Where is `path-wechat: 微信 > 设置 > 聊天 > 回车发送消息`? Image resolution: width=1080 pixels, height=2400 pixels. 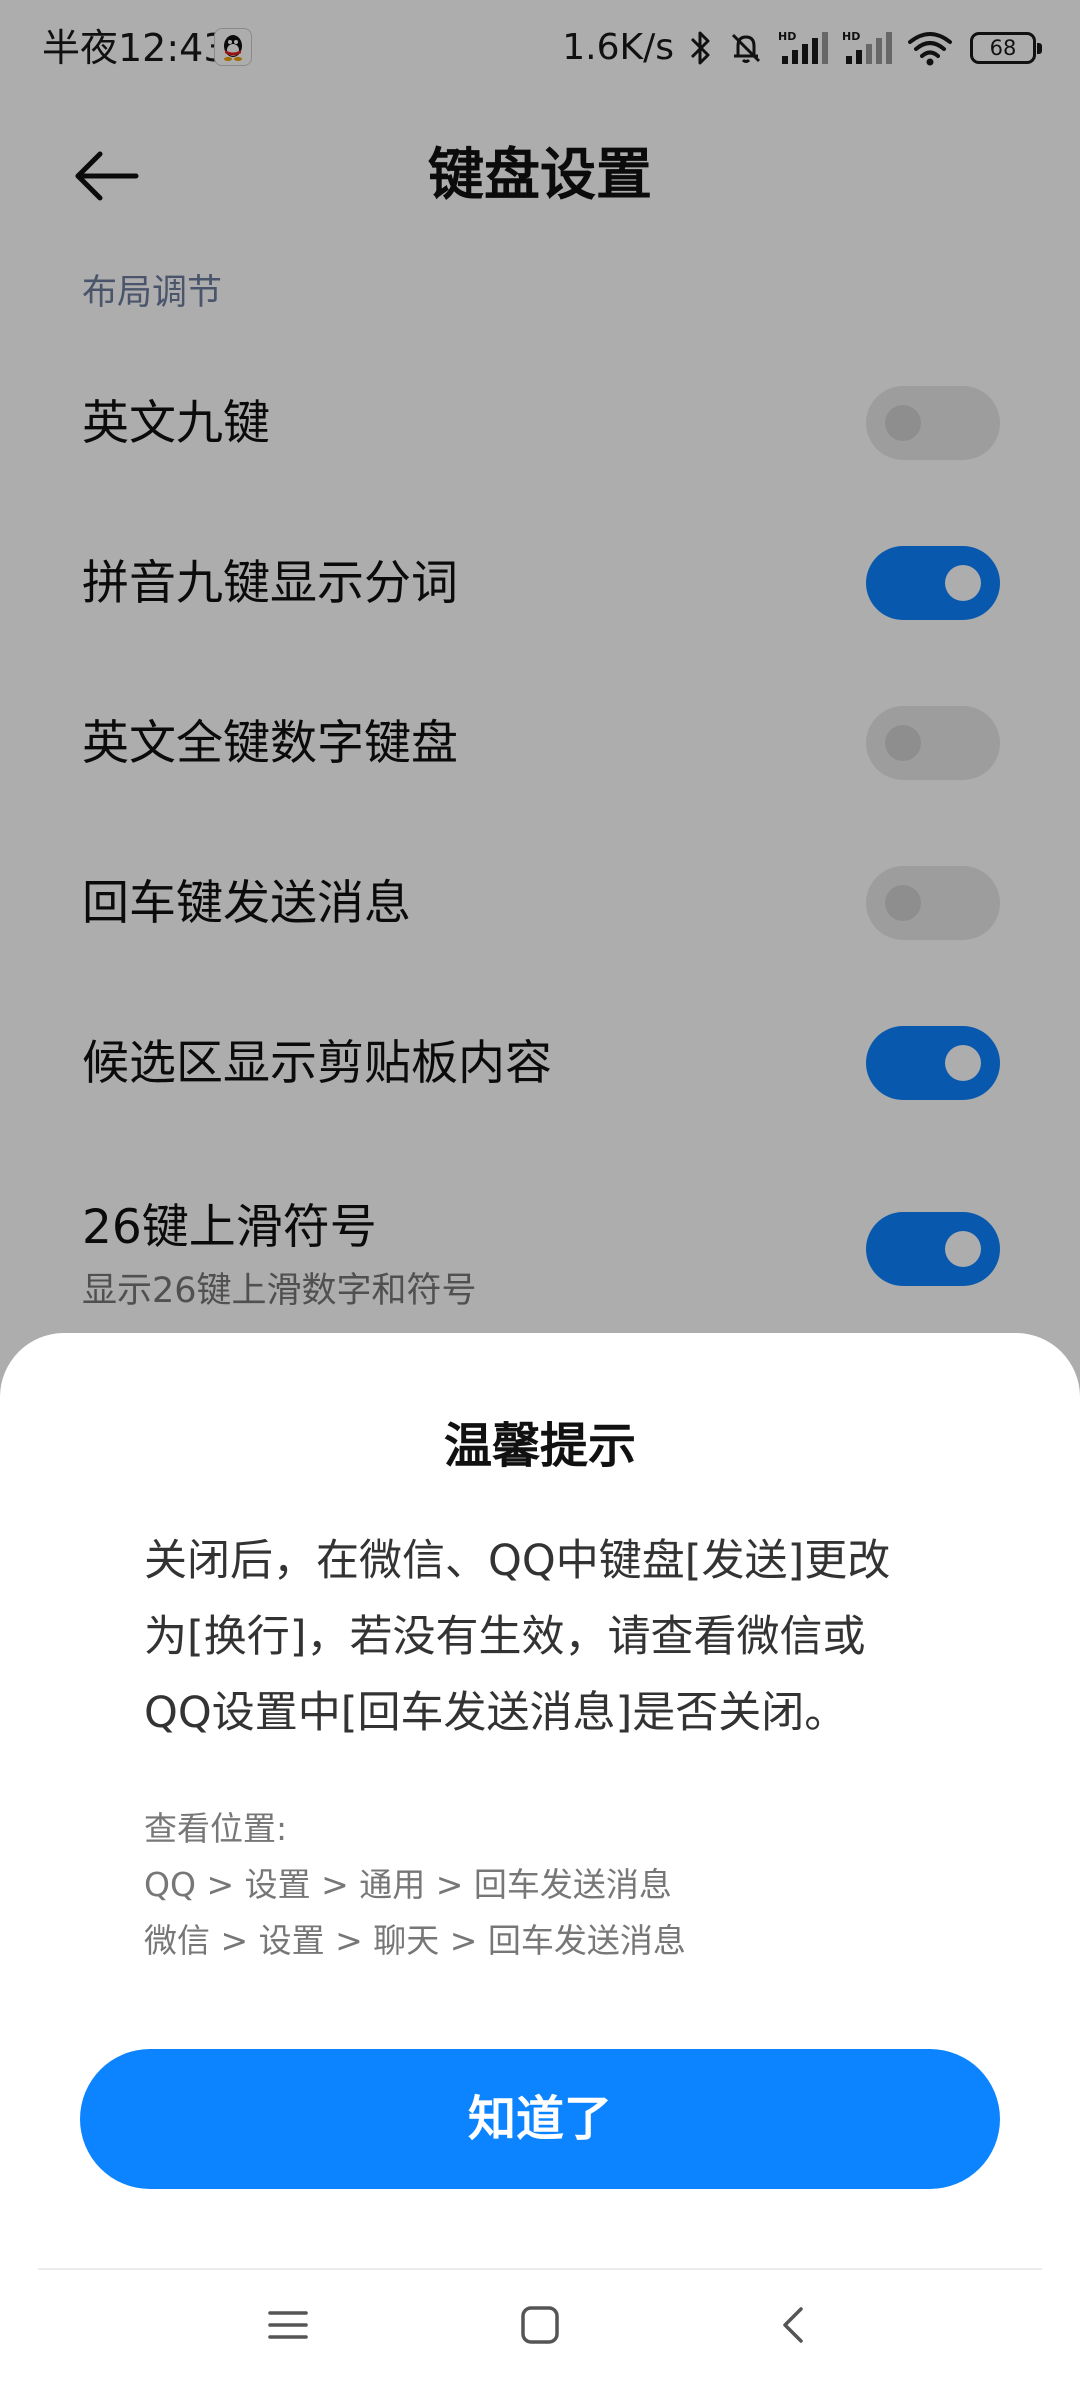
path-wechat: 微信 > 设置 > 聊天 > 回车发送消息 is located at coordinates (415, 1940).